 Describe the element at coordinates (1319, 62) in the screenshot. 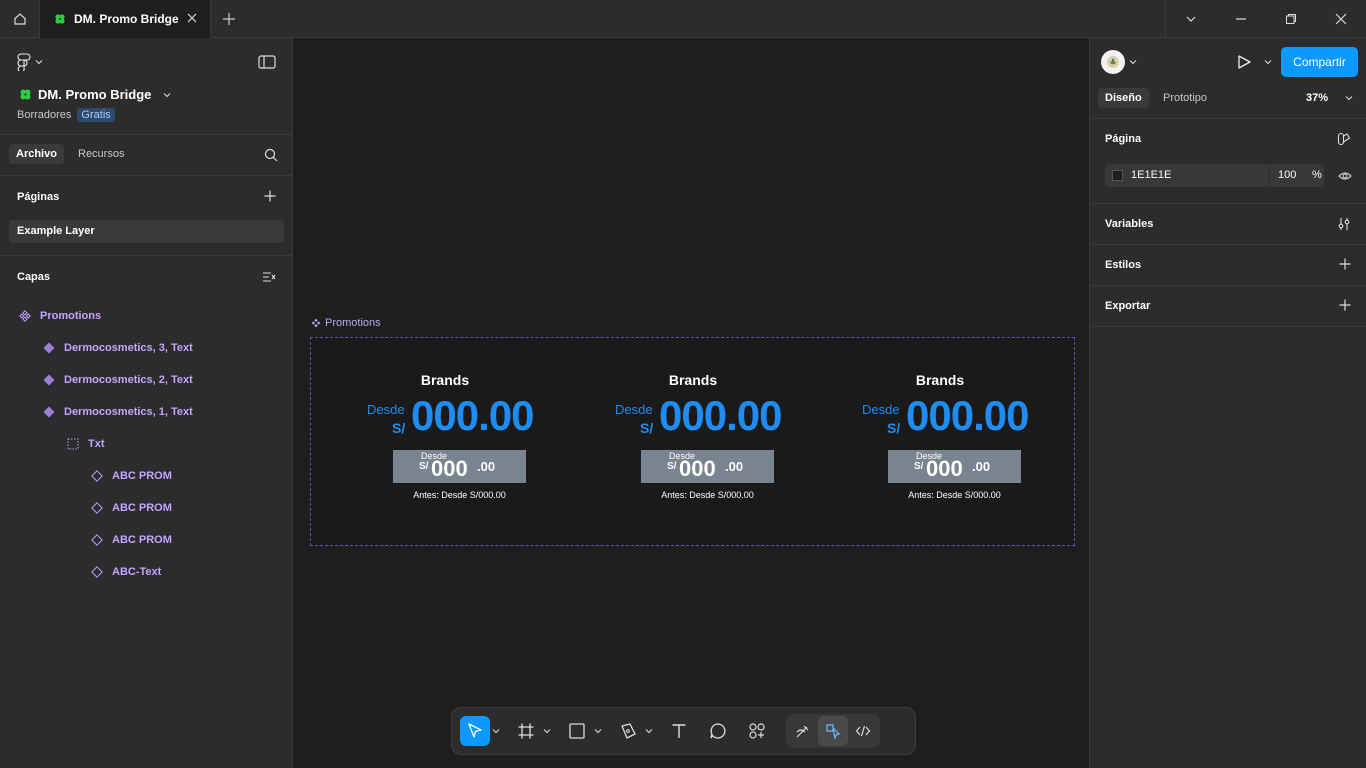

I see `share-button: Compartir` at that location.